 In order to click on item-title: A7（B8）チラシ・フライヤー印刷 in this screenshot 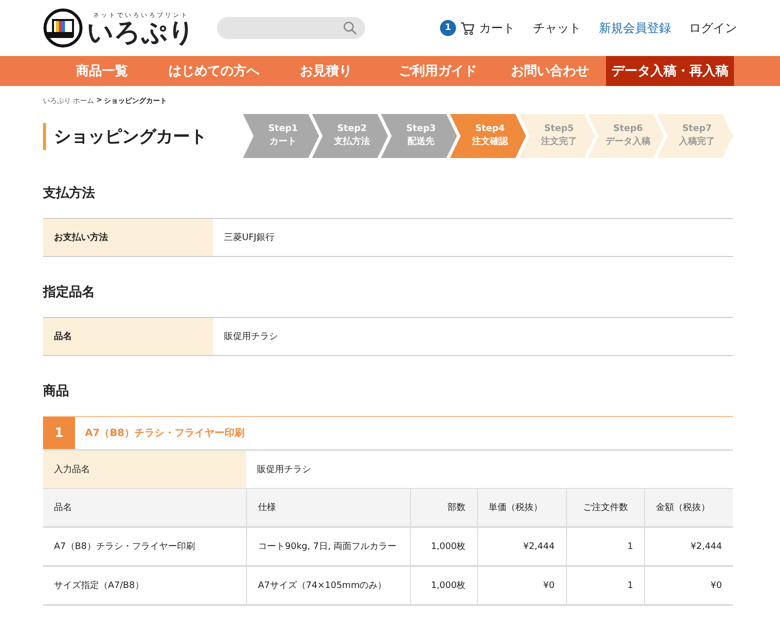, I will do `click(164, 433)`.